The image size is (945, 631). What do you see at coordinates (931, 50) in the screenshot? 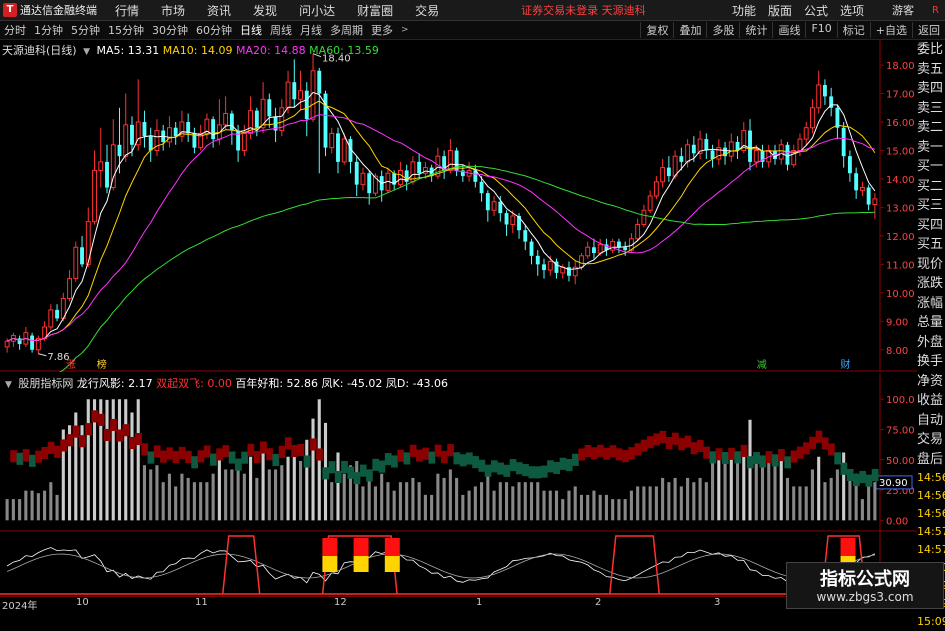
I see `quote-panel-item: 委比` at bounding box center [931, 50].